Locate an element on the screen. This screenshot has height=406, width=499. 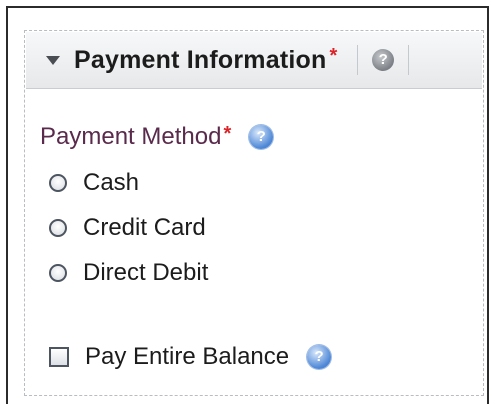
radio-label: Cash is located at coordinates (111, 182).